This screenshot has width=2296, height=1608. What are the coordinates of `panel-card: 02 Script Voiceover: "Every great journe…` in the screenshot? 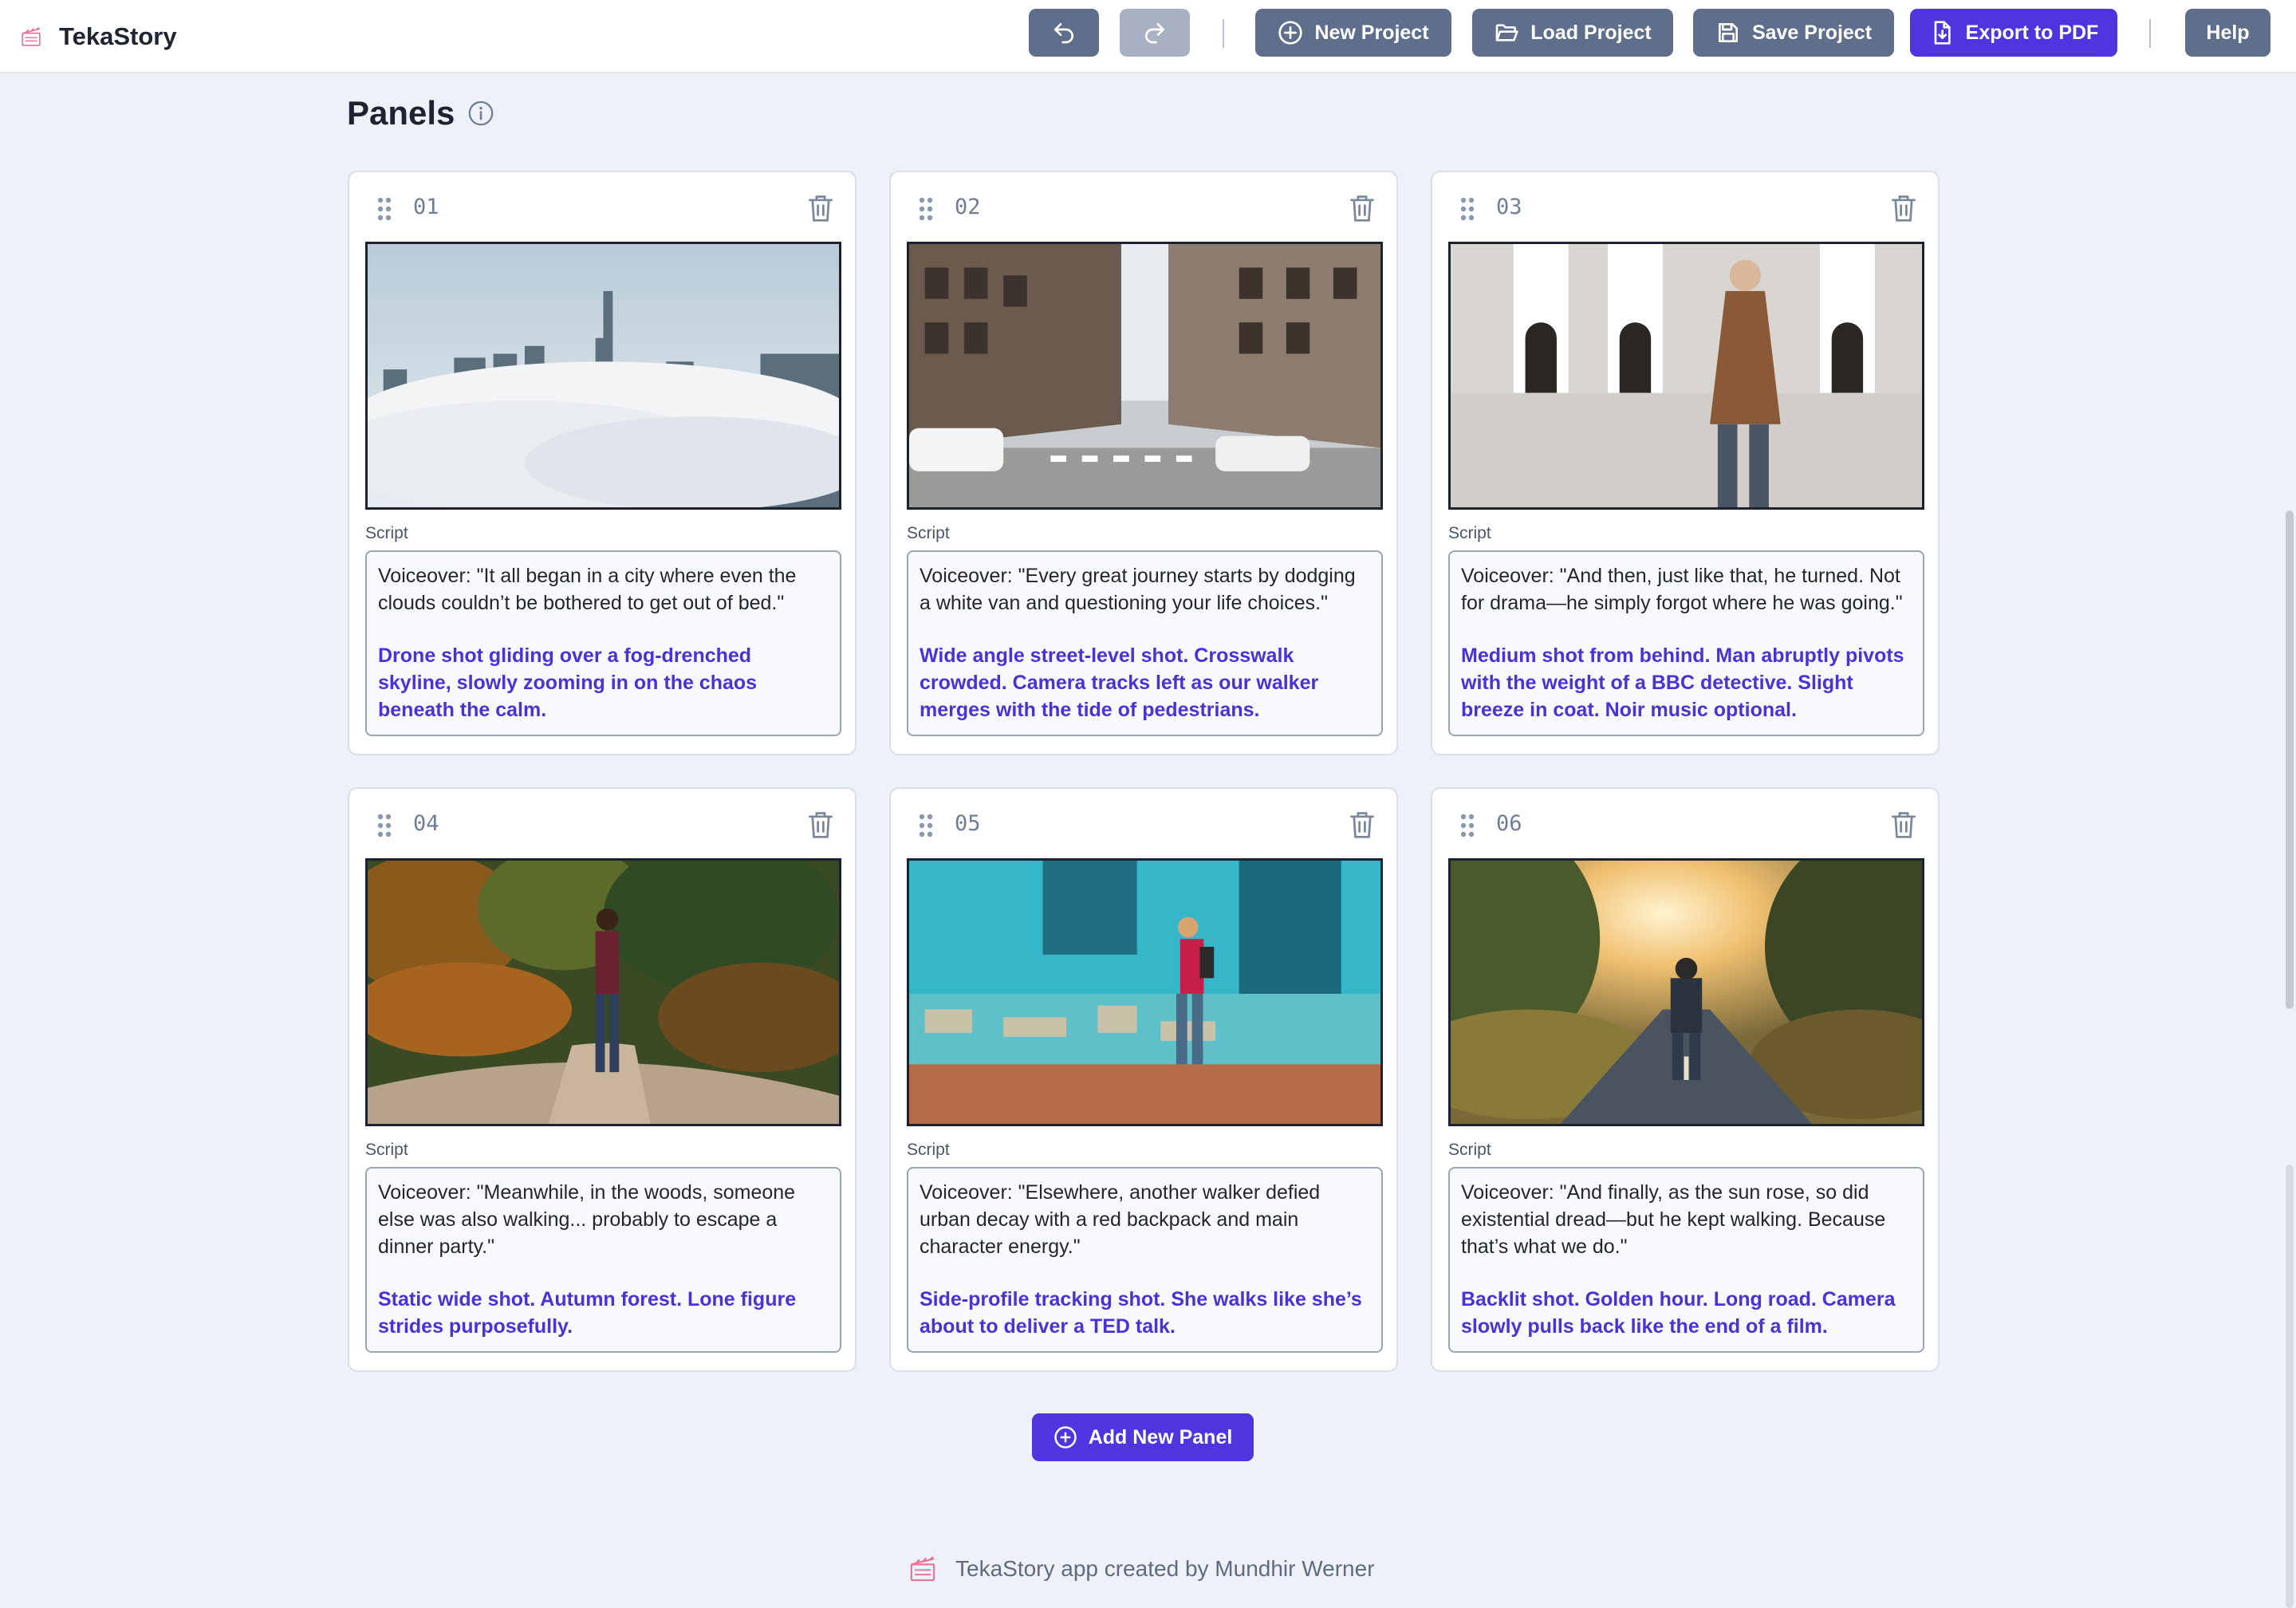 It's located at (1143, 463).